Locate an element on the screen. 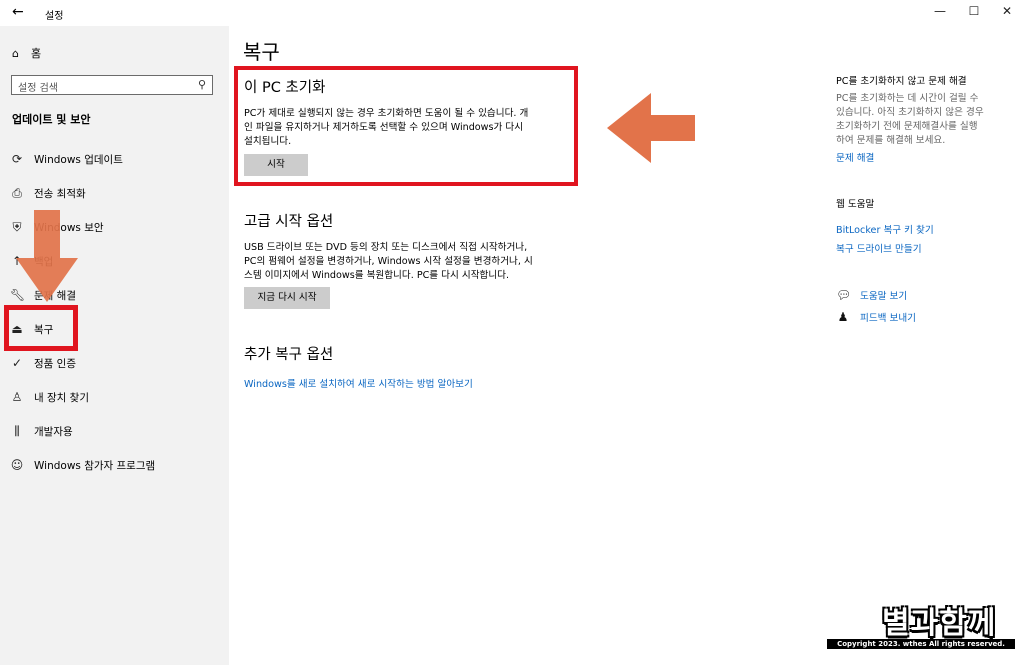 The height and width of the screenshot is (665, 1024). troubleshoot-link: 문제 해결 is located at coordinates (855, 157).